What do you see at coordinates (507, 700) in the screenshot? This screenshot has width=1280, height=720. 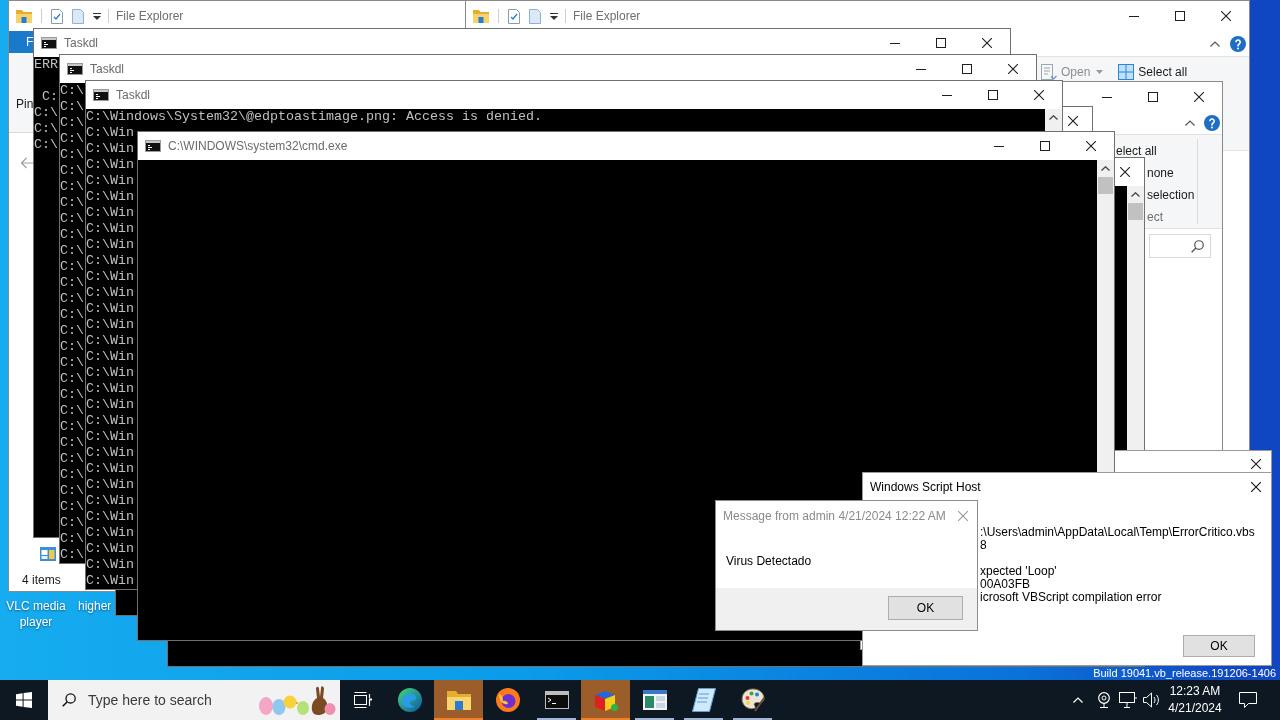 I see `fox-globe-icon` at bounding box center [507, 700].